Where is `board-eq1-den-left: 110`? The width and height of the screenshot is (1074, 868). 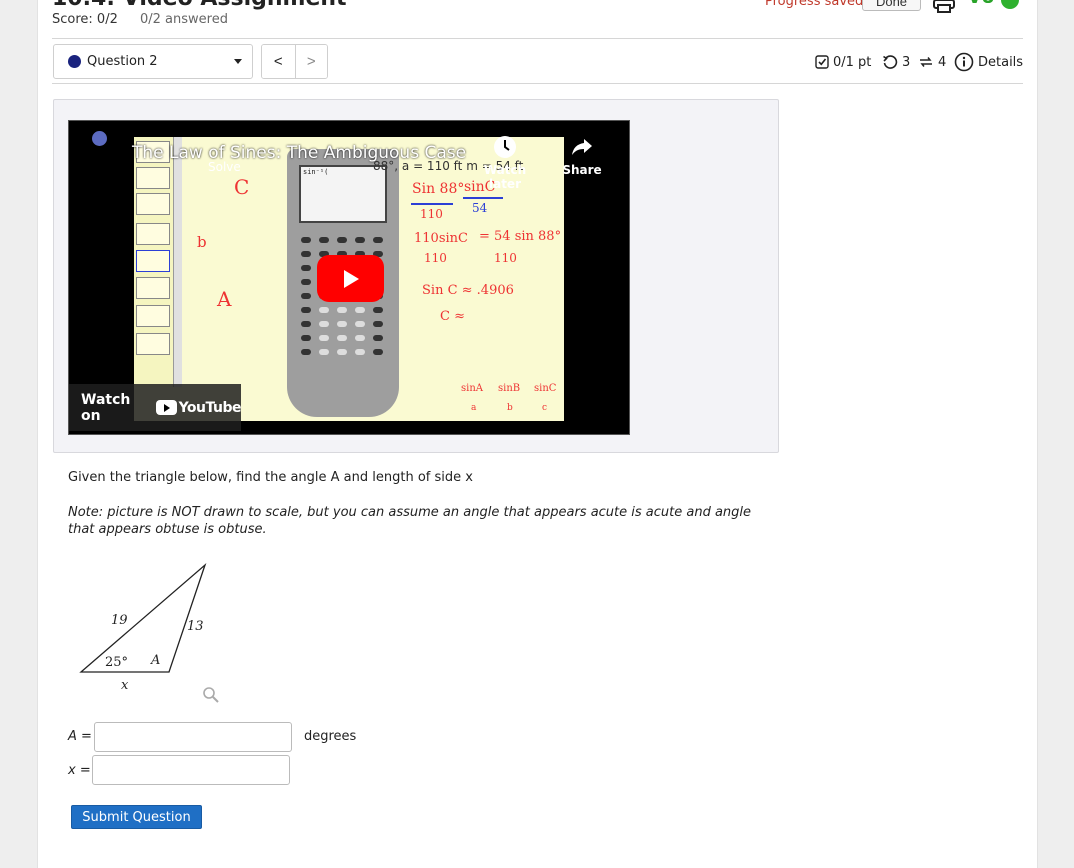 board-eq1-den-left: 110 is located at coordinates (431, 214).